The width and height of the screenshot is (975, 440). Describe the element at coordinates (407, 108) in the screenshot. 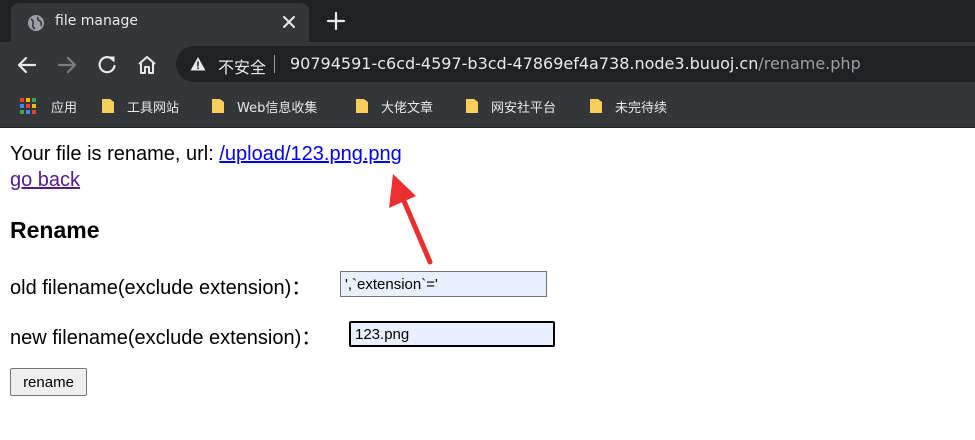

I see `bookmark-label: 大佬文章` at that location.